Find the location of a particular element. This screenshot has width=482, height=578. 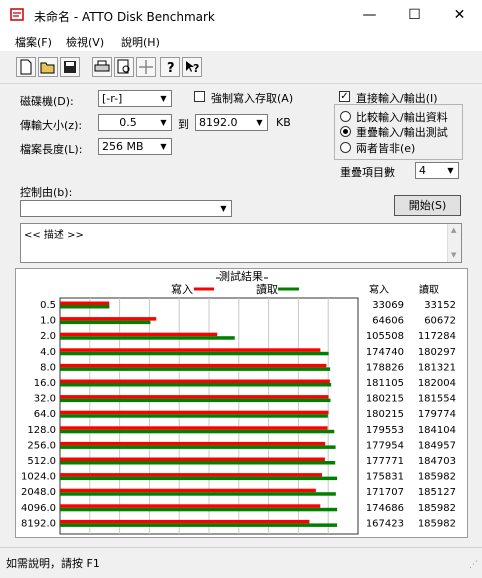

read-value: 184703 is located at coordinates (437, 461).